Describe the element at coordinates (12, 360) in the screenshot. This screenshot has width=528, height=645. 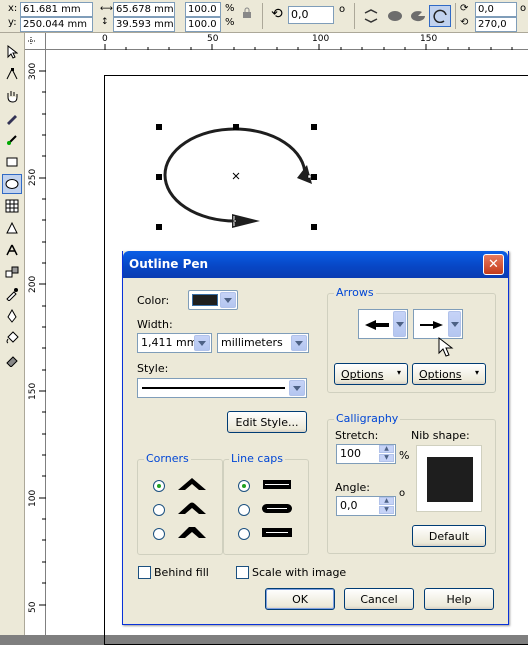
I see `interactive-fill-icon` at that location.